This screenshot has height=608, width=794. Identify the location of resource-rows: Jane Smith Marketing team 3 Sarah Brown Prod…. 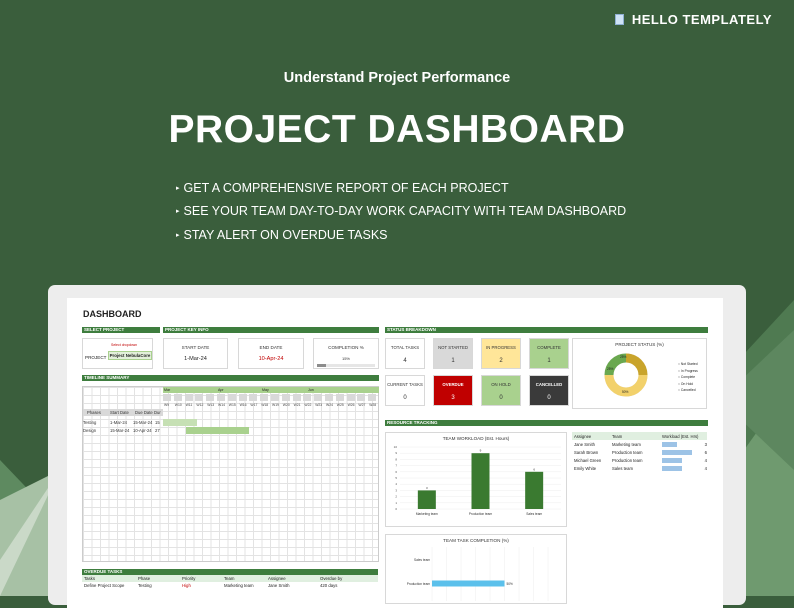
(639, 456).